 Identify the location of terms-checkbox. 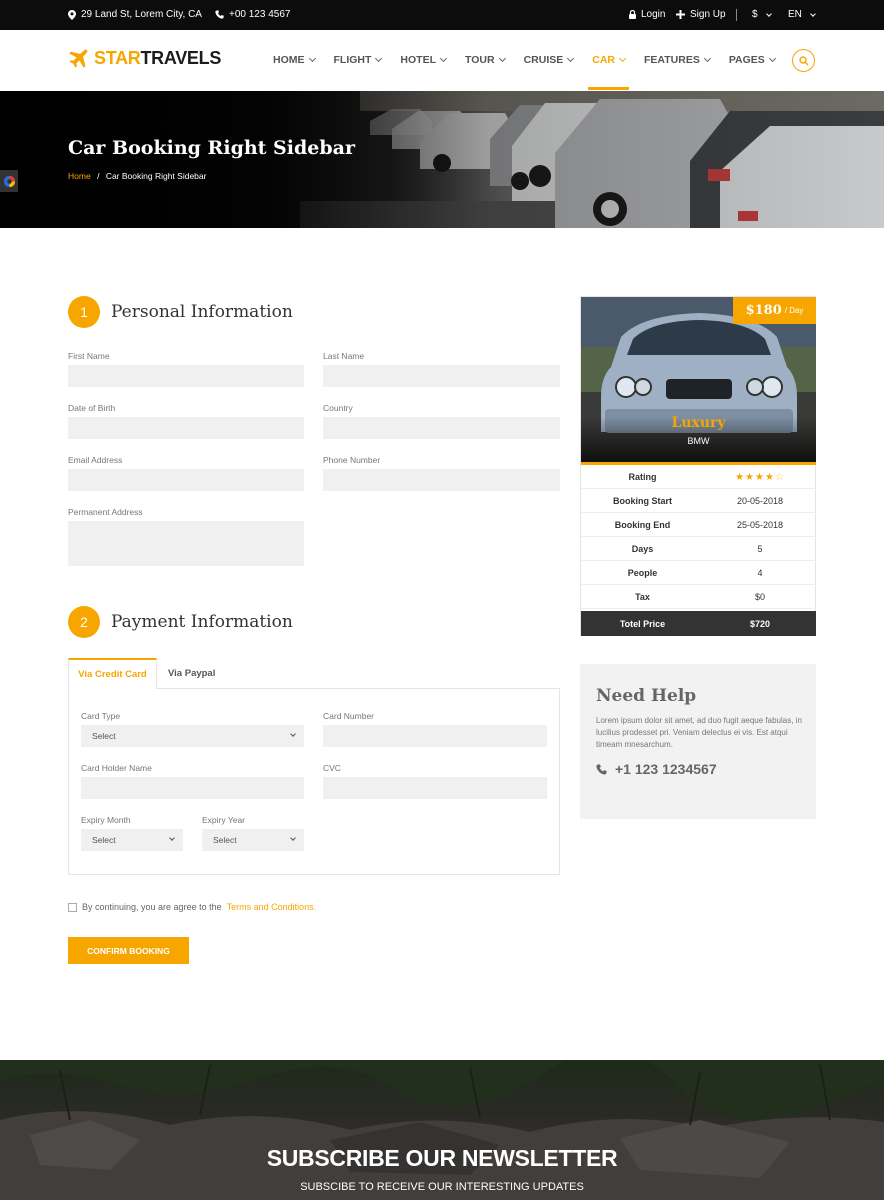
(72, 907).